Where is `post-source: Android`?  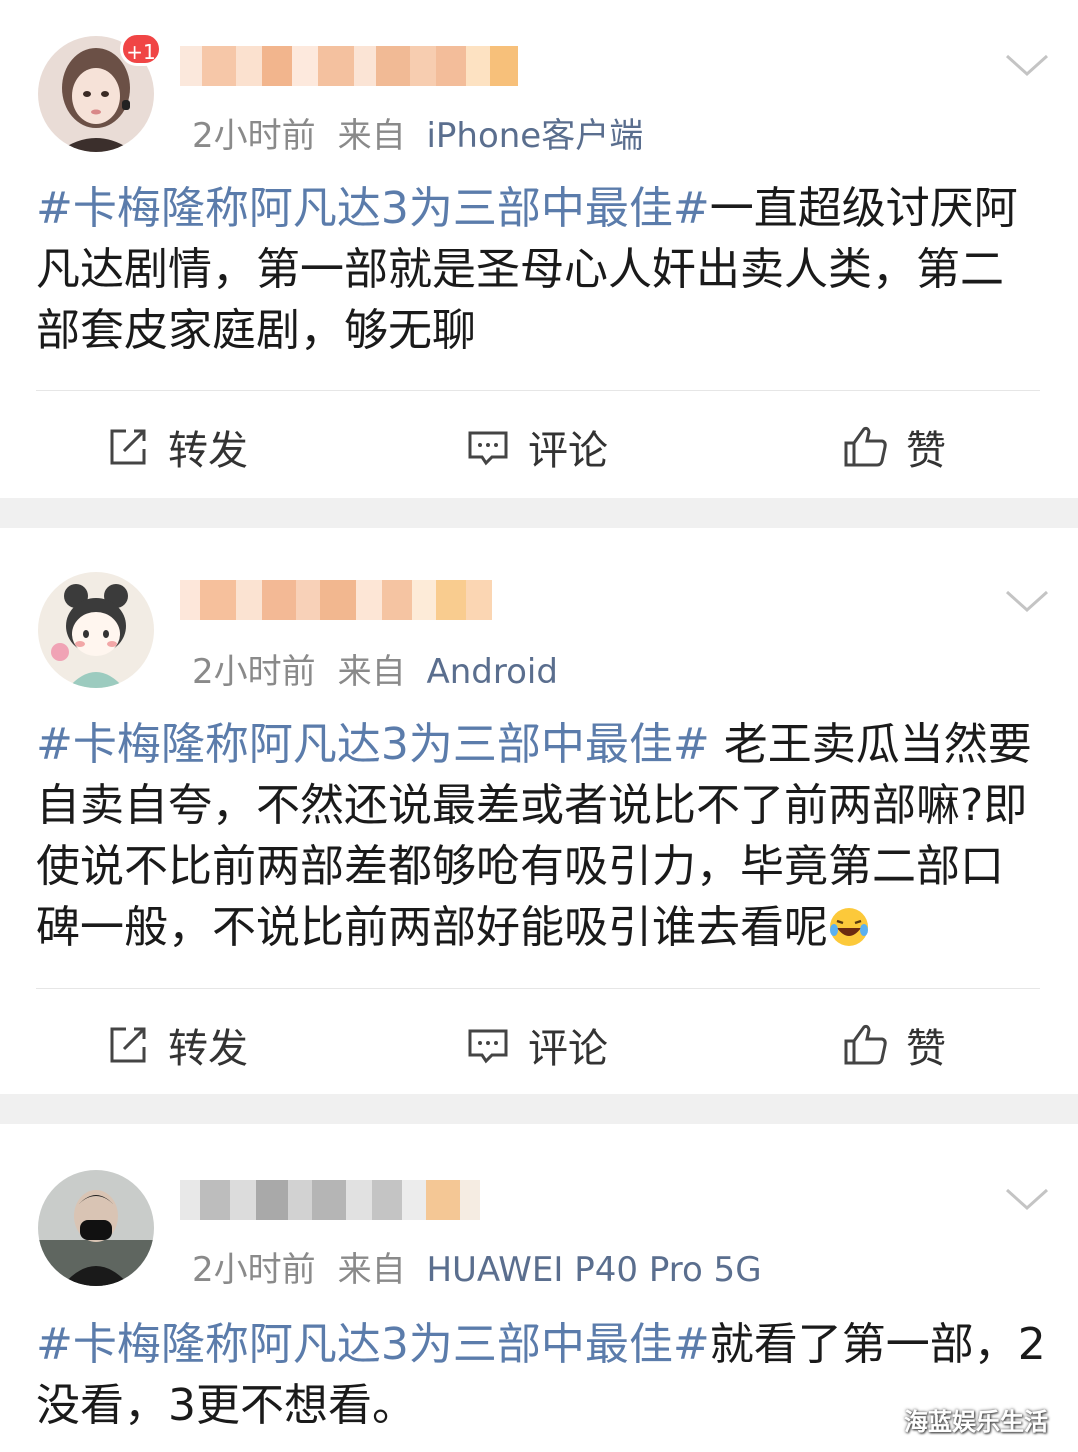
post-source: Android is located at coordinates (491, 672).